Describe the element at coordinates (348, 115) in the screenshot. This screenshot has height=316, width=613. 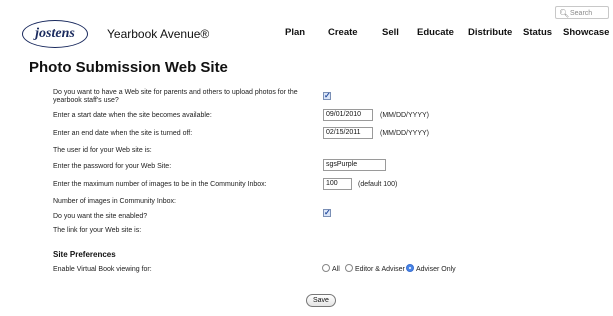
I see `start-date-field: 09/01/2010` at that location.